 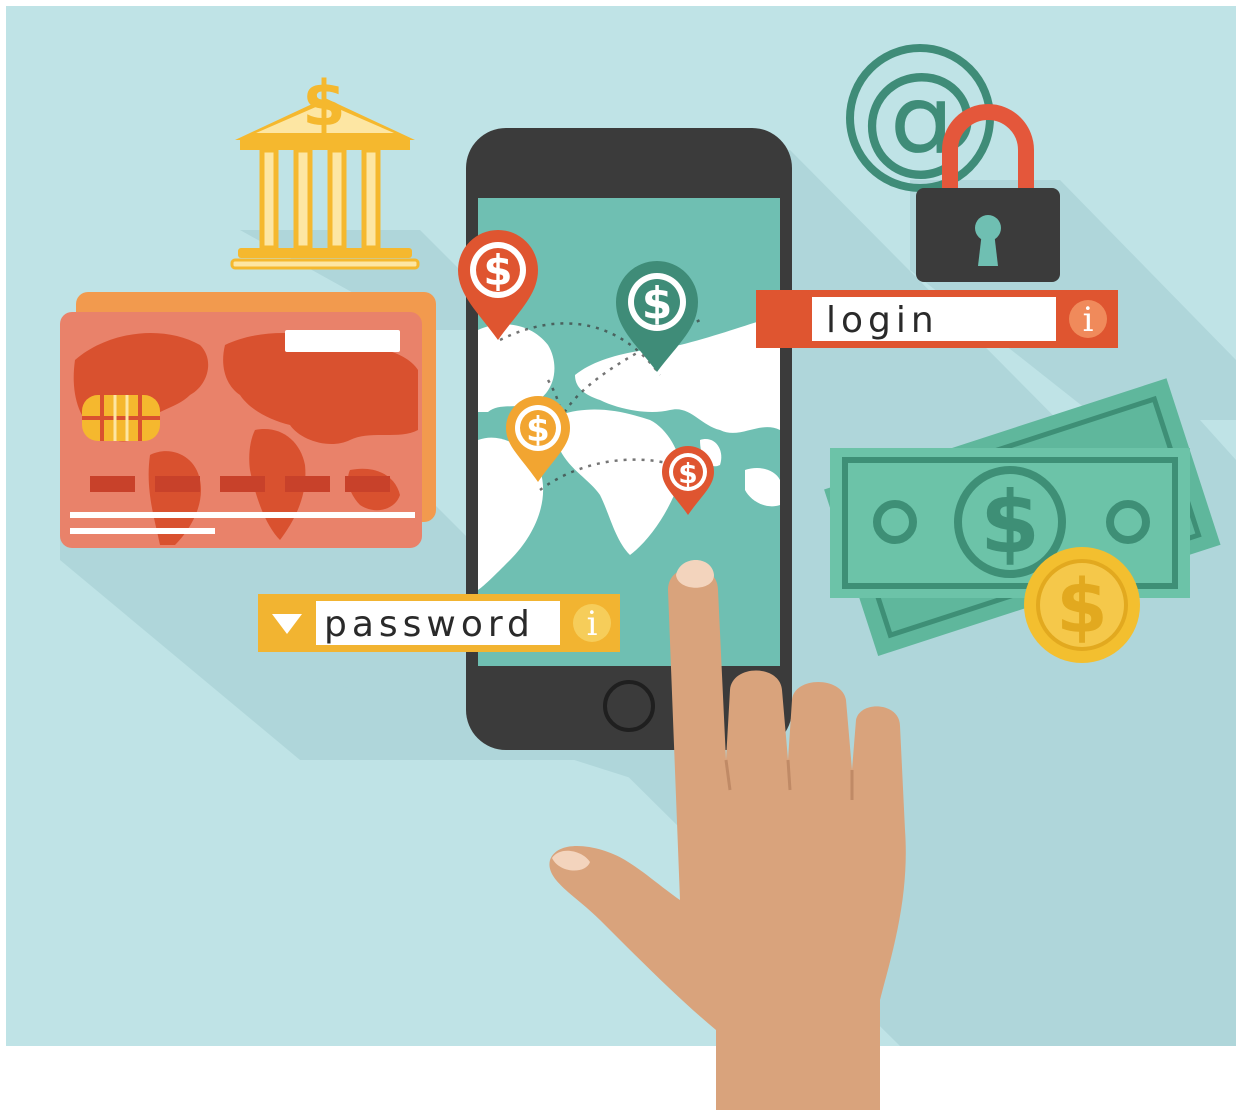 I want to click on pin-dollar-small: $, so click(x=687, y=473).